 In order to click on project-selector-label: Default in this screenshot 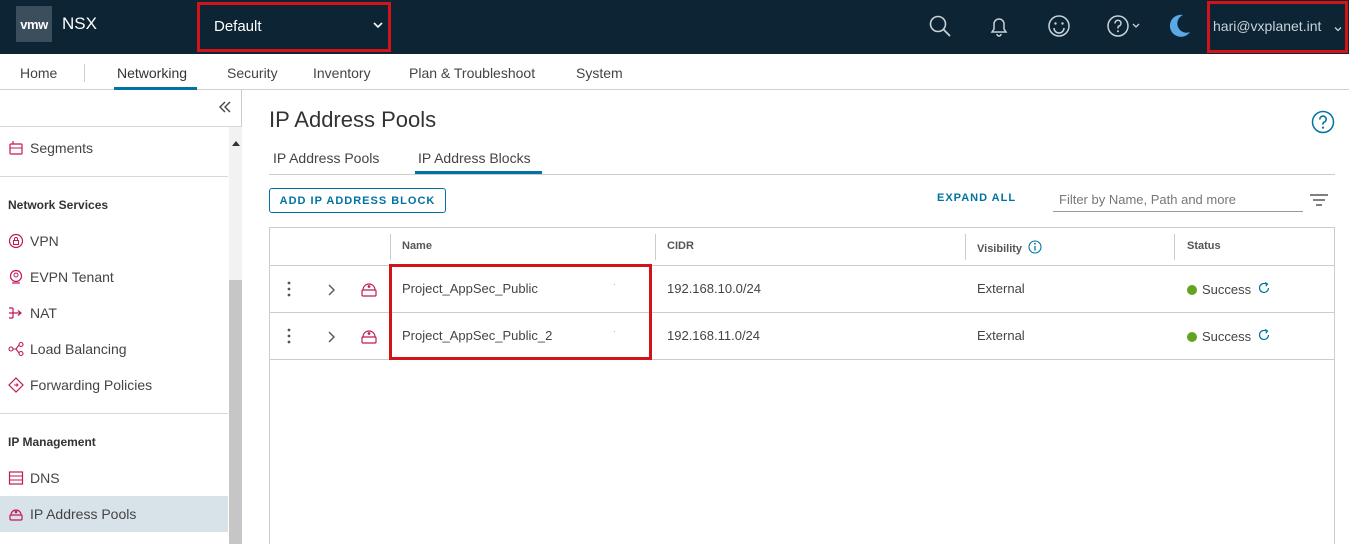, I will do `click(238, 26)`.